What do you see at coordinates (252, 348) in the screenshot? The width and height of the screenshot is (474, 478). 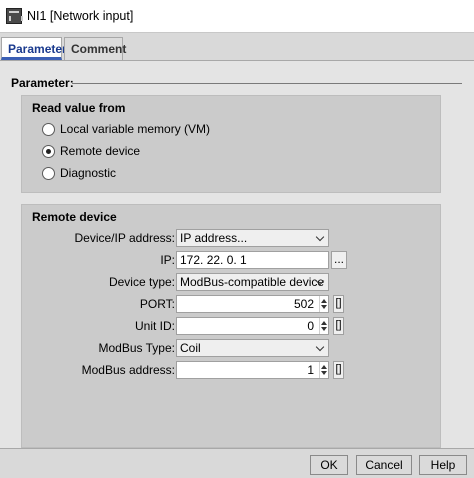 I see `modbus-type-select: Coil` at bounding box center [252, 348].